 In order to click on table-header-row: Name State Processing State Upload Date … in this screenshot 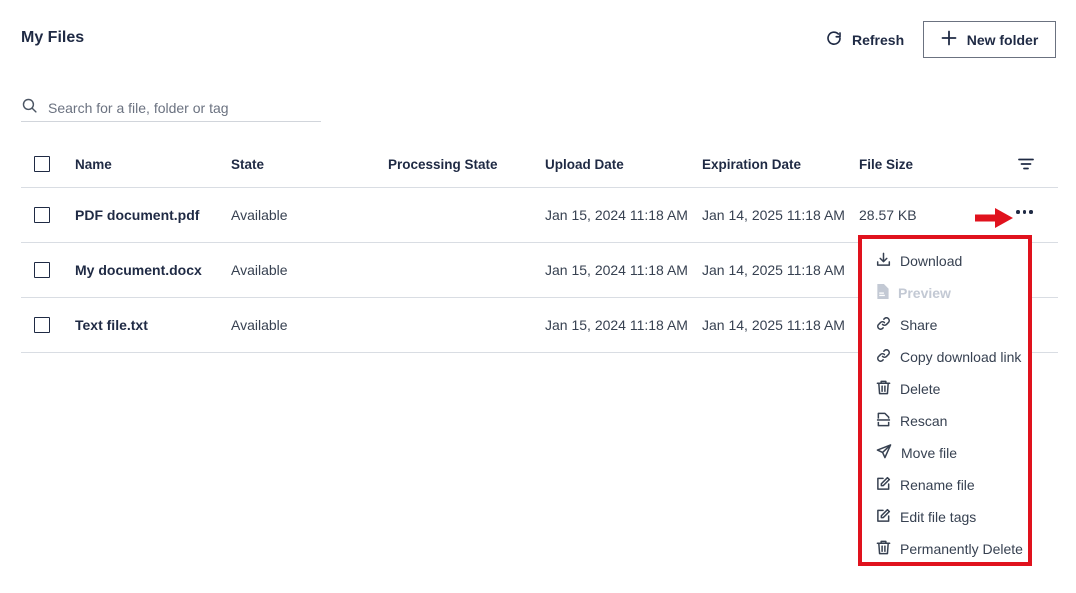, I will do `click(539, 164)`.